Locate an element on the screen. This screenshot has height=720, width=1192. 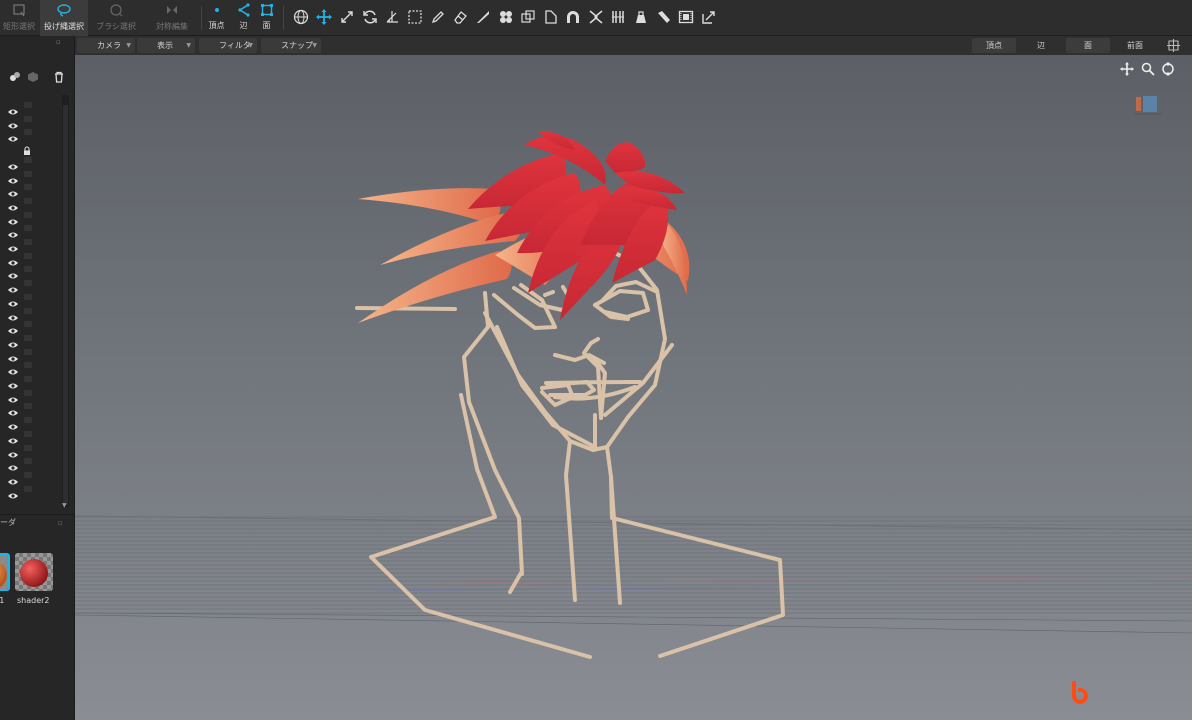
camera-dropdown: カメラ ▼ is located at coordinates (106, 45).